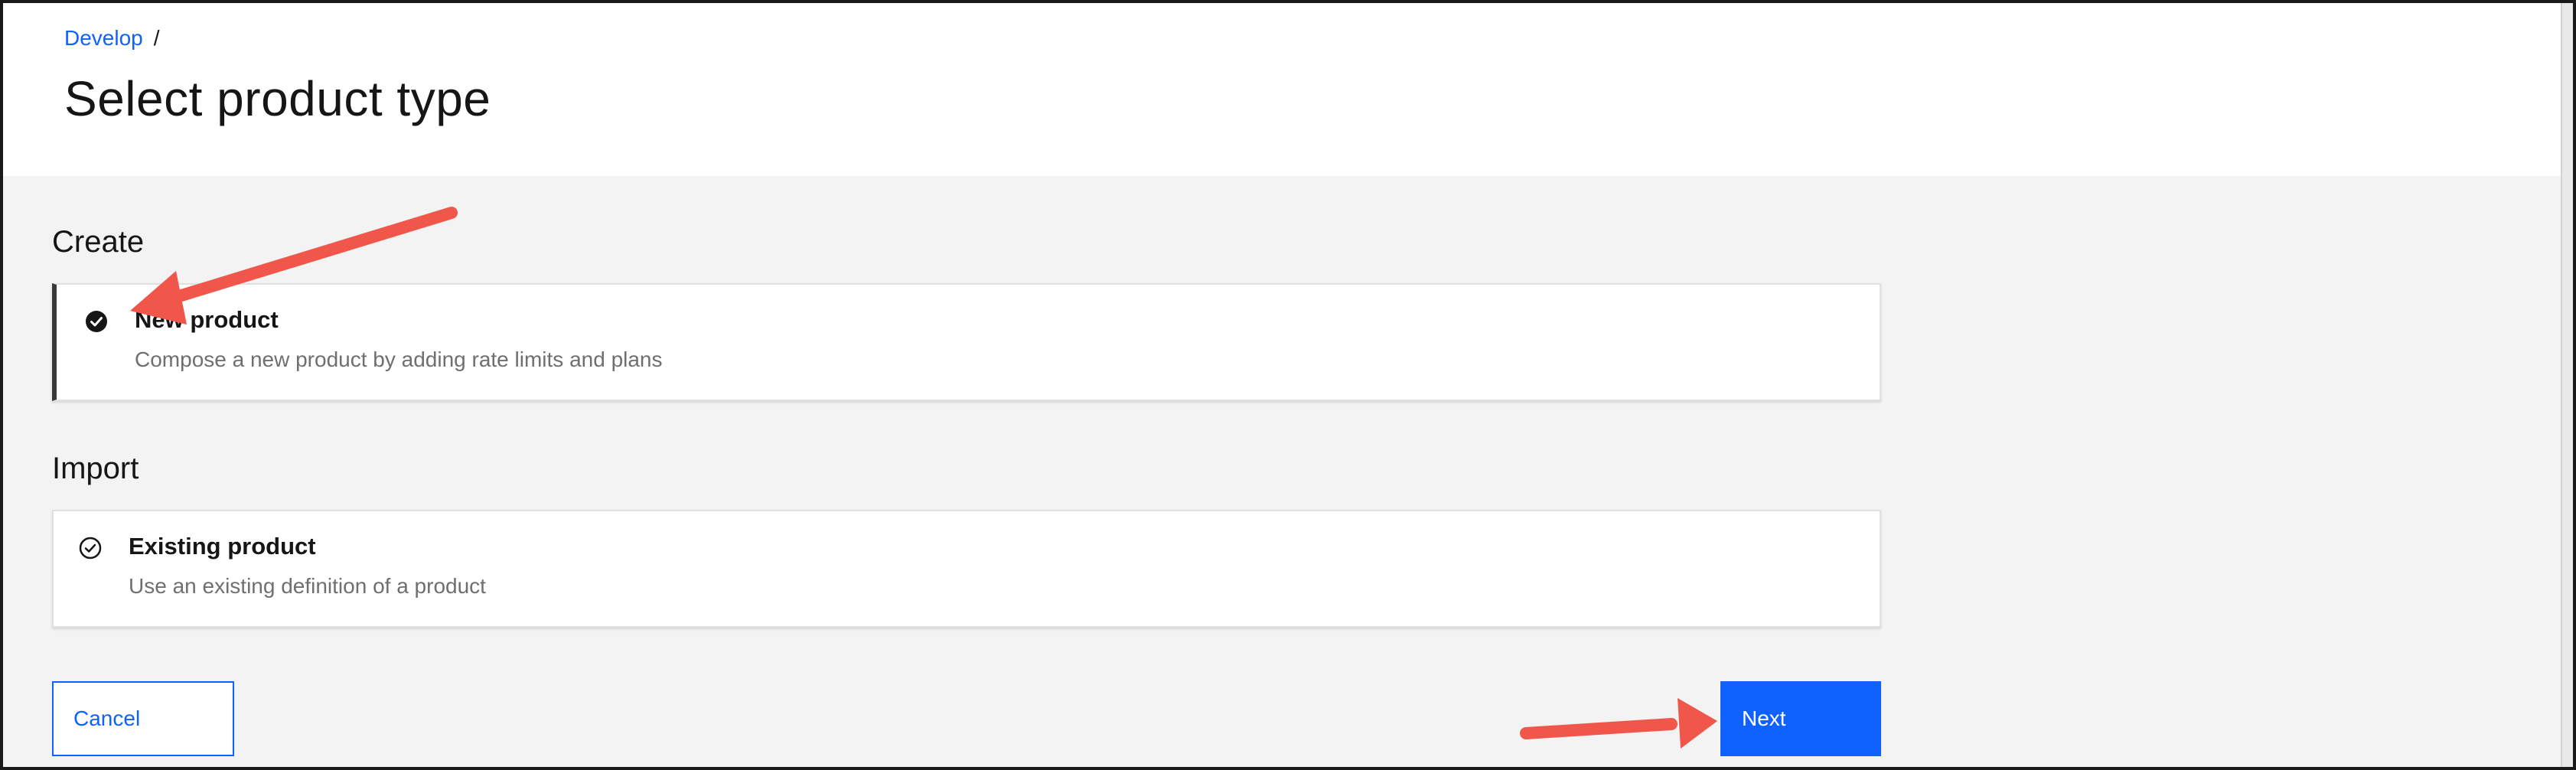 Image resolution: width=2576 pixels, height=770 pixels. Describe the element at coordinates (90, 548) in the screenshot. I see `checkmark-outline-icon` at that location.